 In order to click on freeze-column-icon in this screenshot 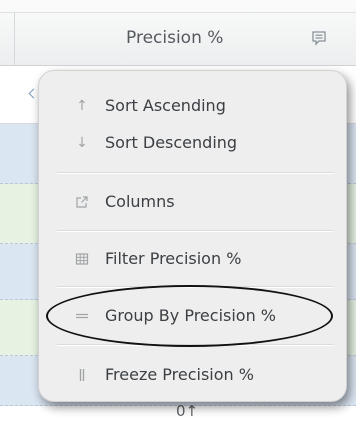, I will do `click(82, 375)`.